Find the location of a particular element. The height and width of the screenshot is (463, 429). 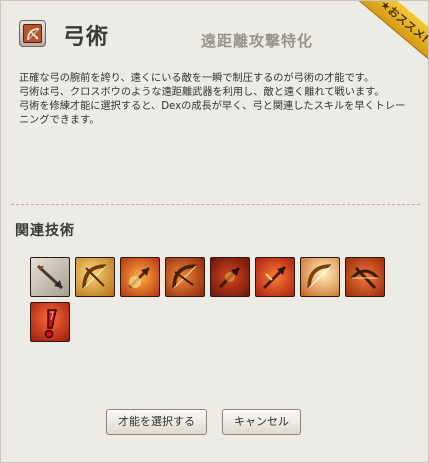

golden-bow-icon is located at coordinates (95, 277).